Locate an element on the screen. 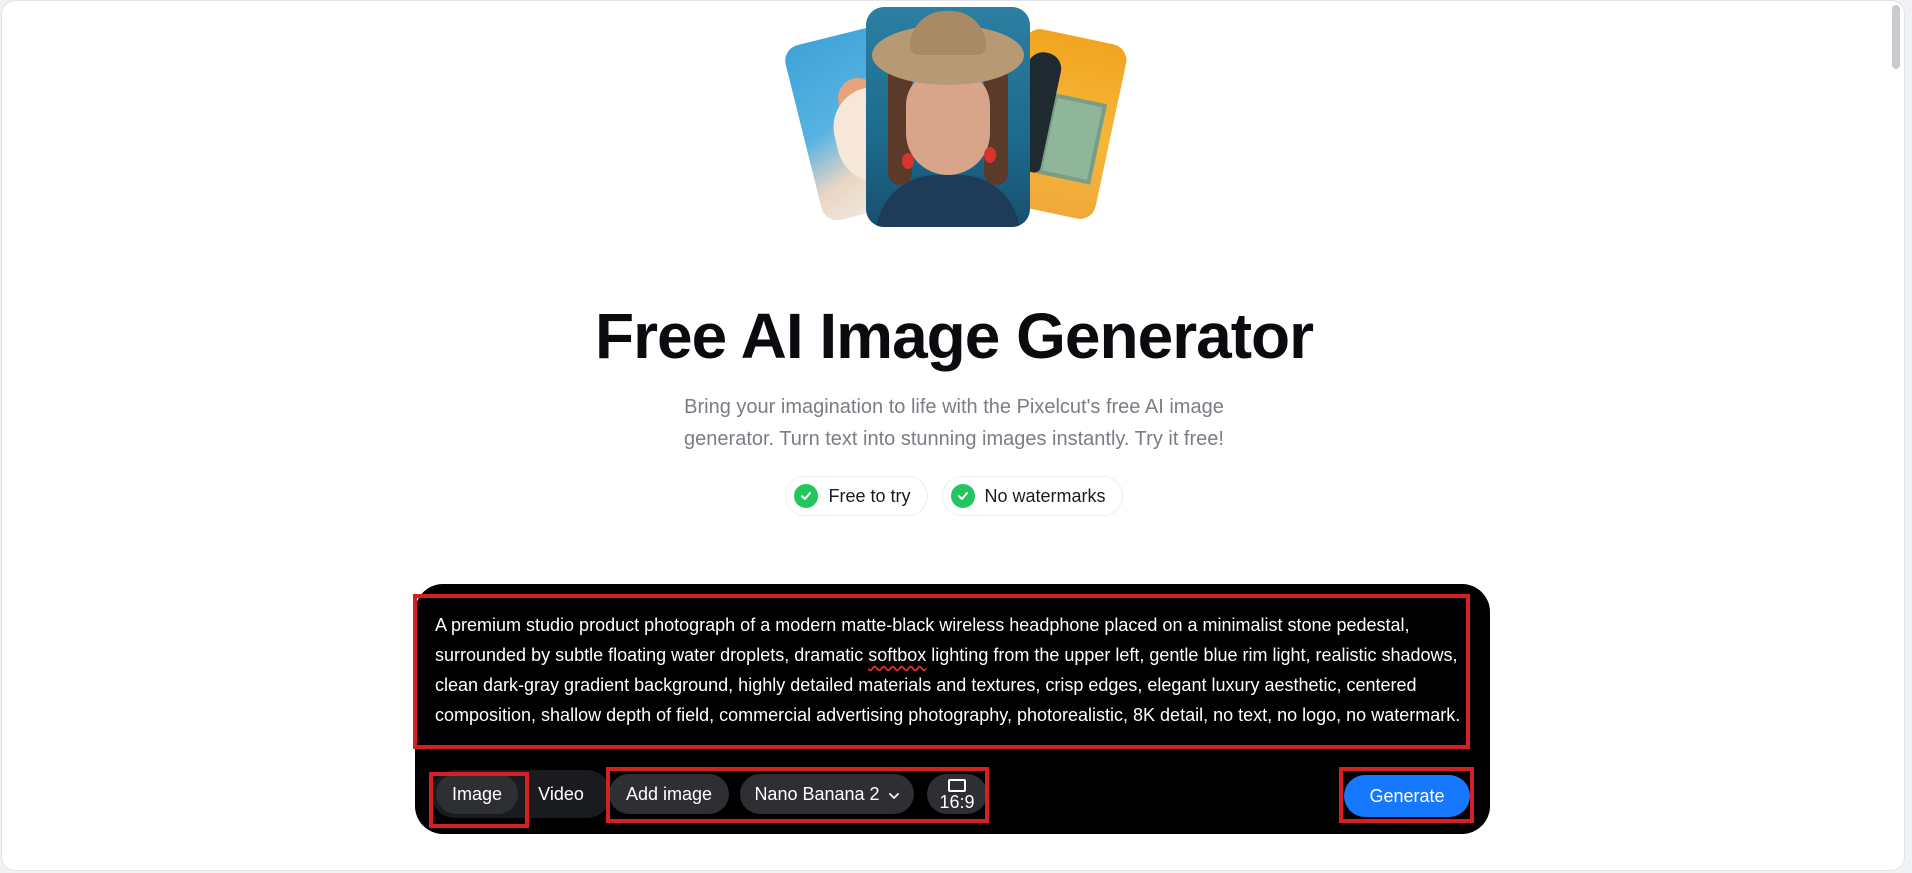  badge-no-watermarks: No watermarks is located at coordinates (1032, 496).